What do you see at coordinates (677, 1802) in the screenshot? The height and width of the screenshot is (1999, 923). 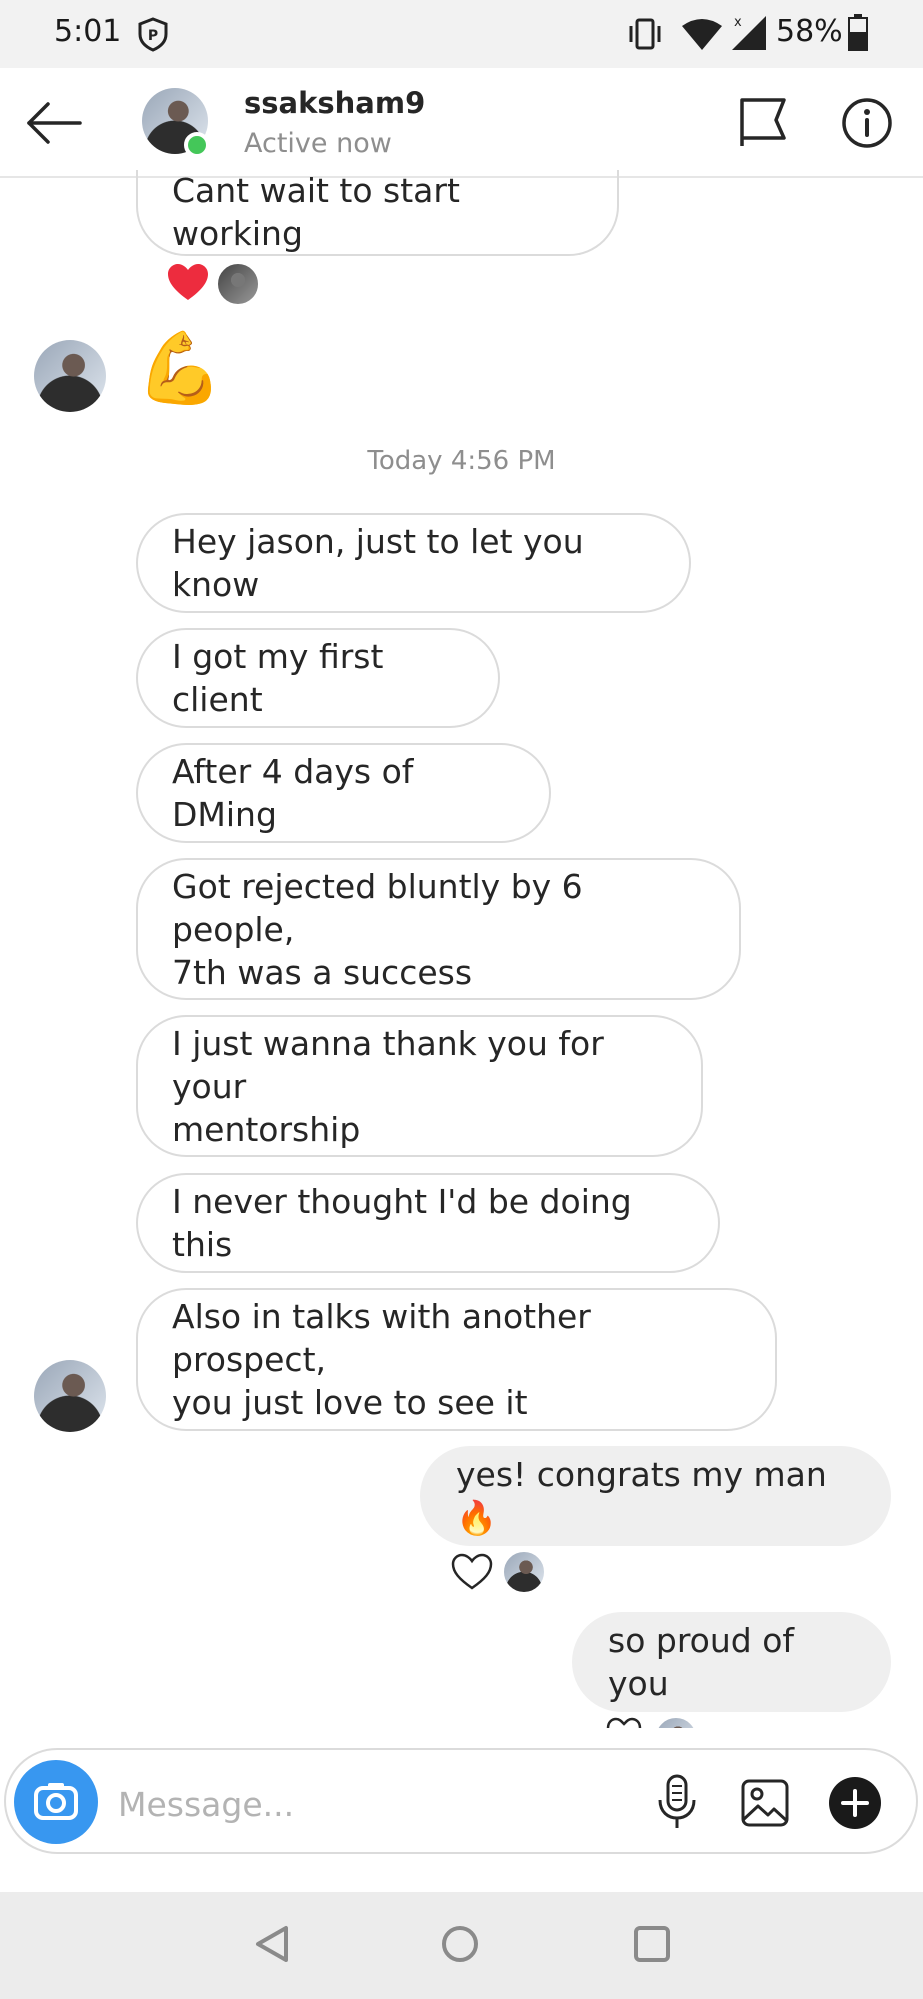 I see `microphone-icon` at bounding box center [677, 1802].